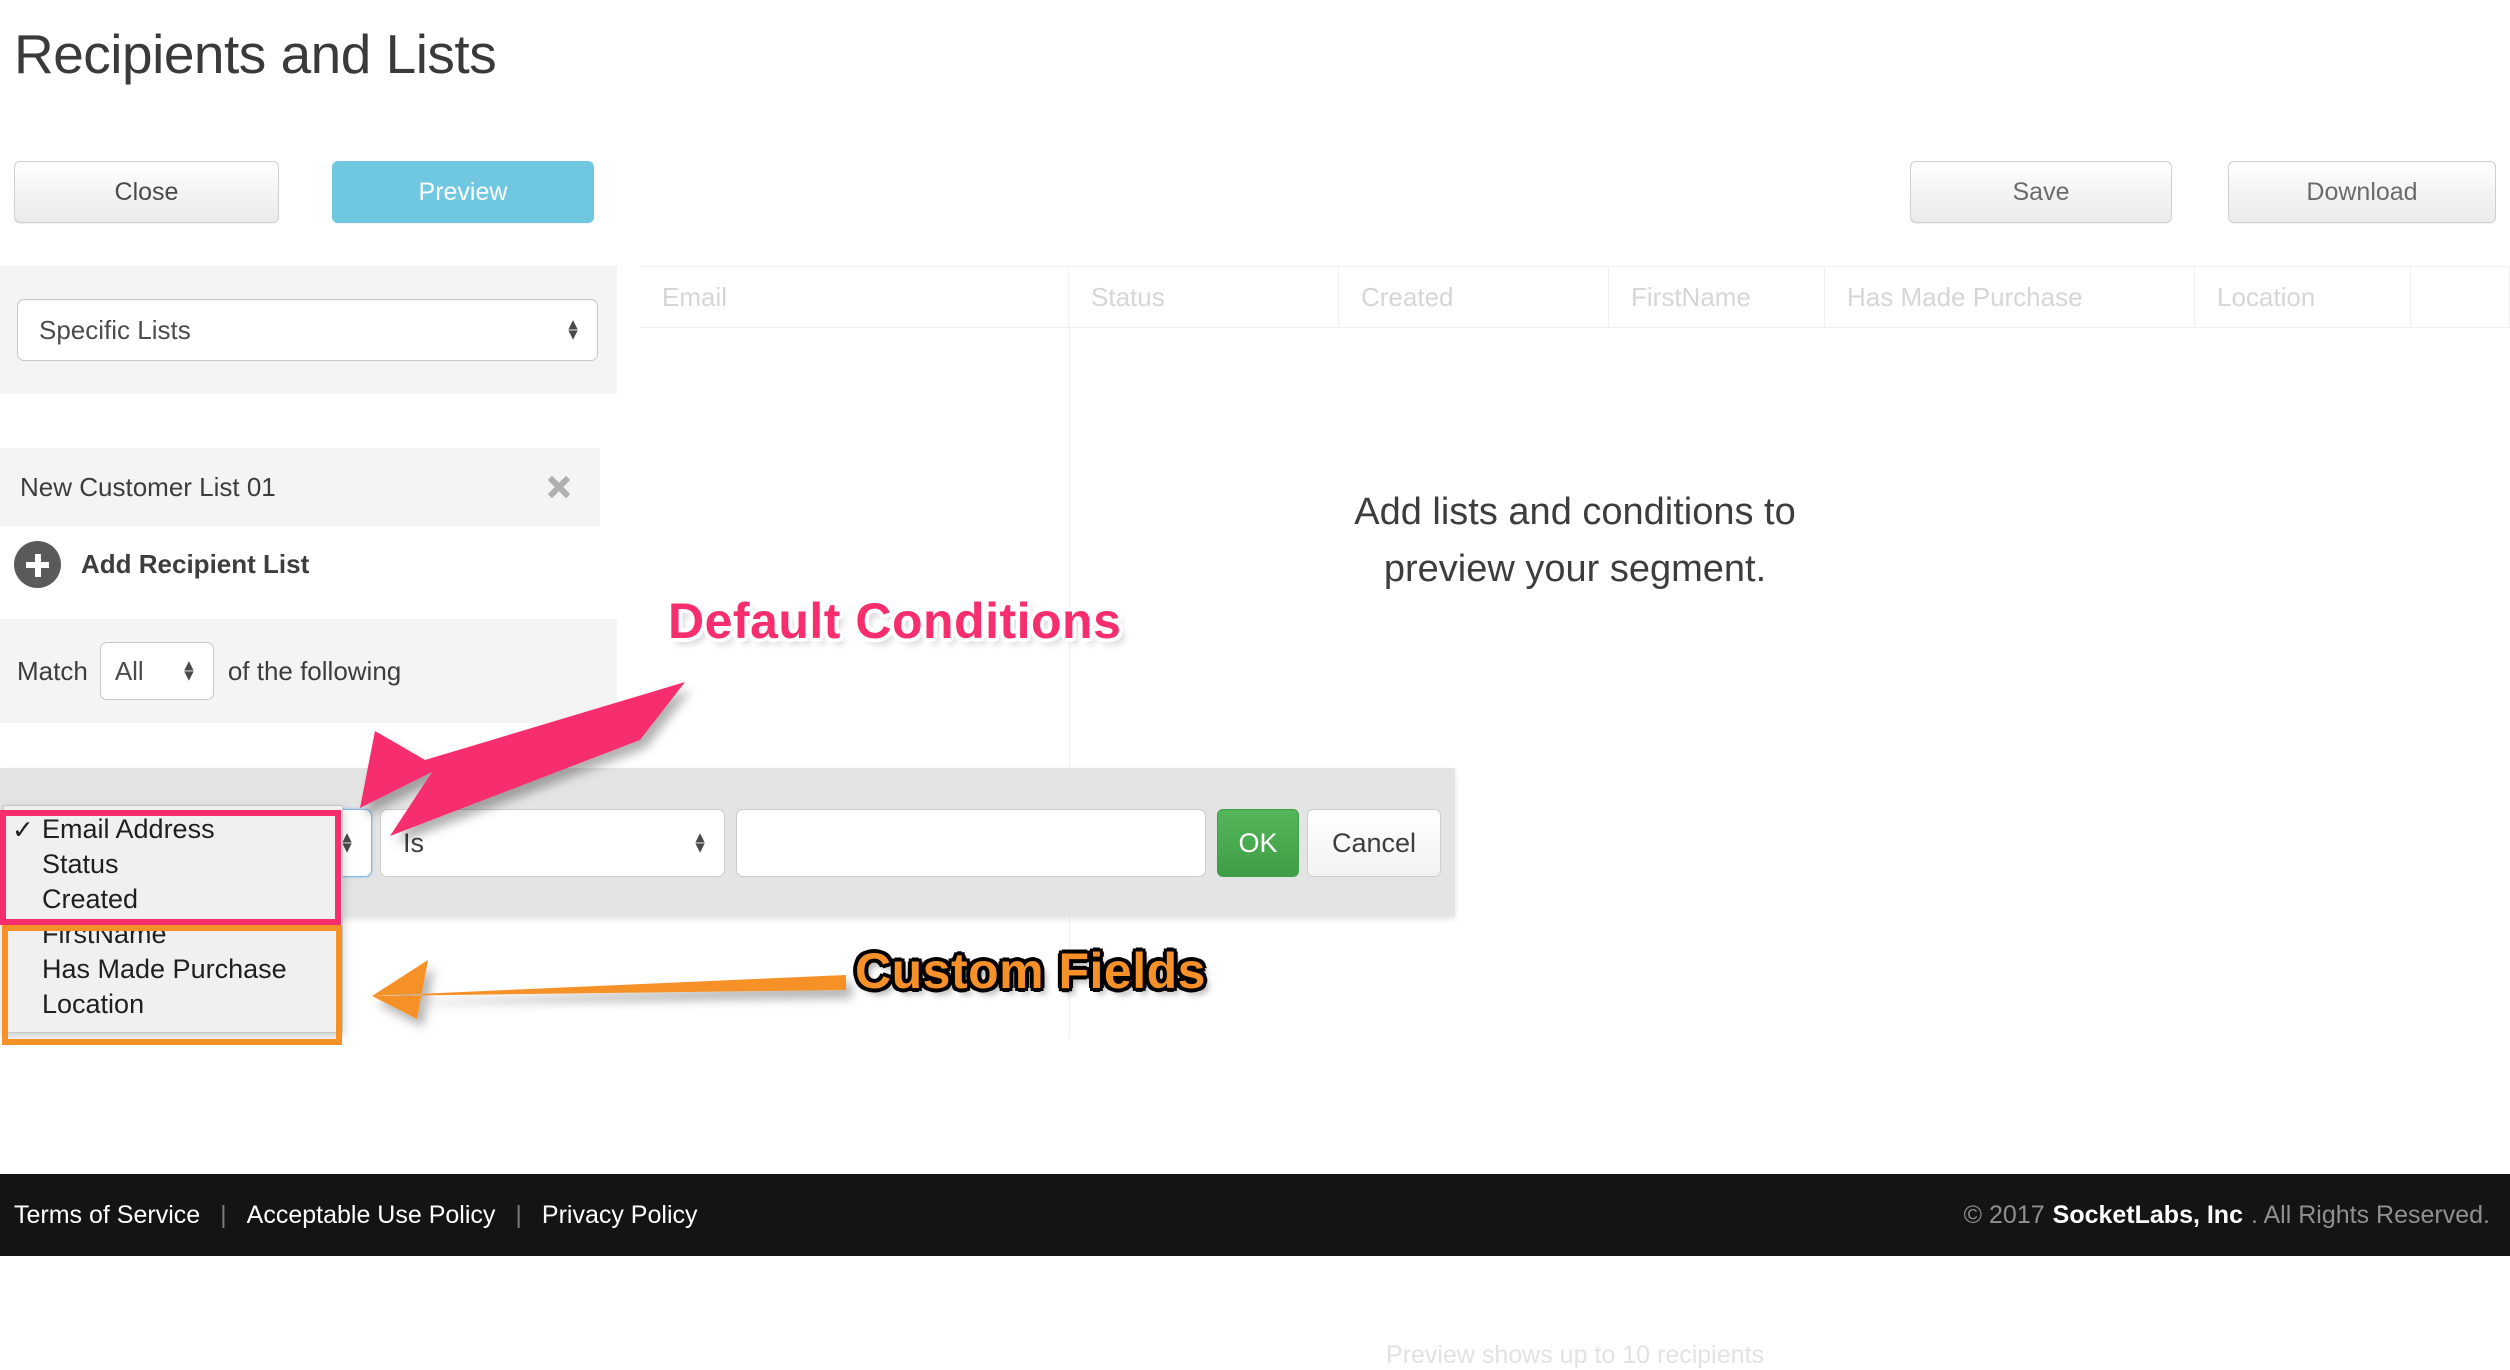  What do you see at coordinates (1717, 297) in the screenshot?
I see `table-column-header-firstname: FirstName` at bounding box center [1717, 297].